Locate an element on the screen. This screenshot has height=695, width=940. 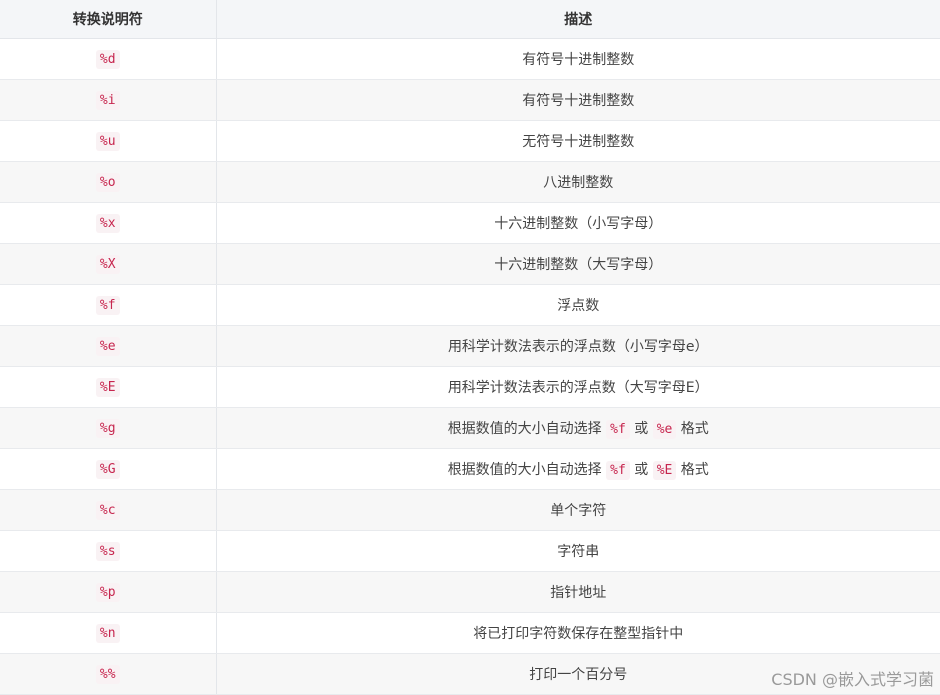
description-cell: 字符串 is located at coordinates (578, 551).